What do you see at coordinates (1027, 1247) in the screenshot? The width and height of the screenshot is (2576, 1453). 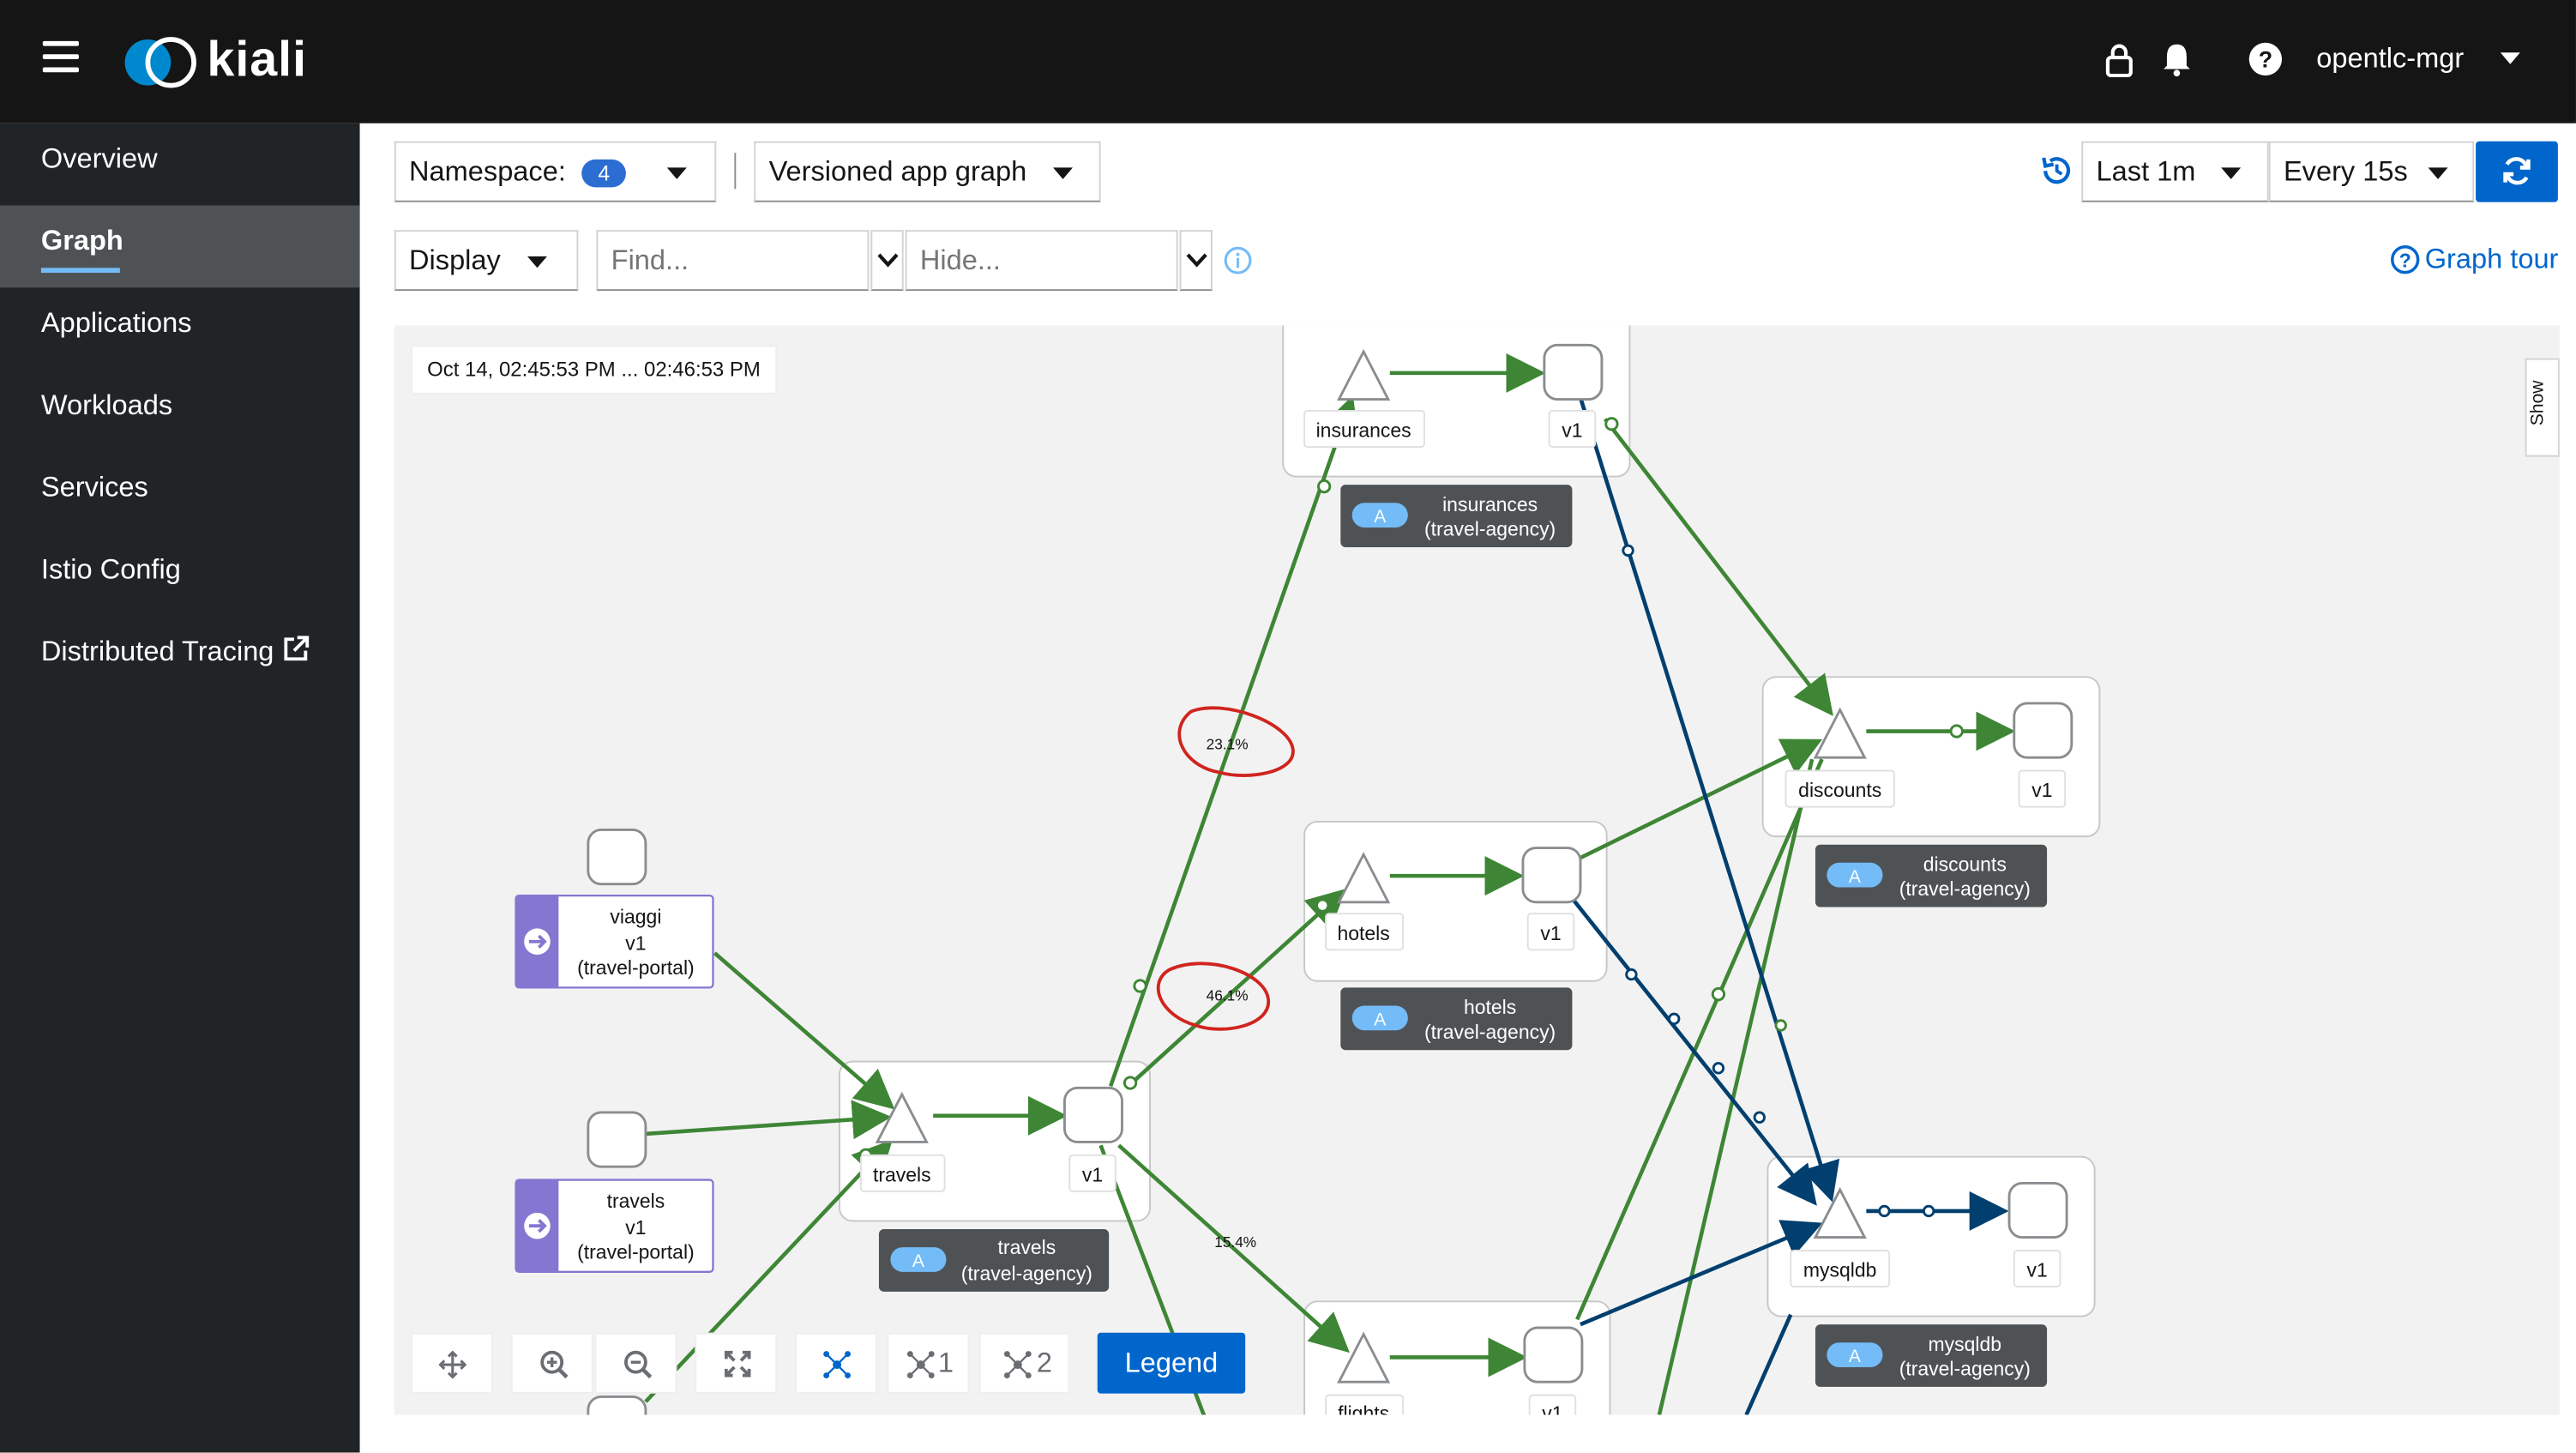 I see `app-label-name: travels` at bounding box center [1027, 1247].